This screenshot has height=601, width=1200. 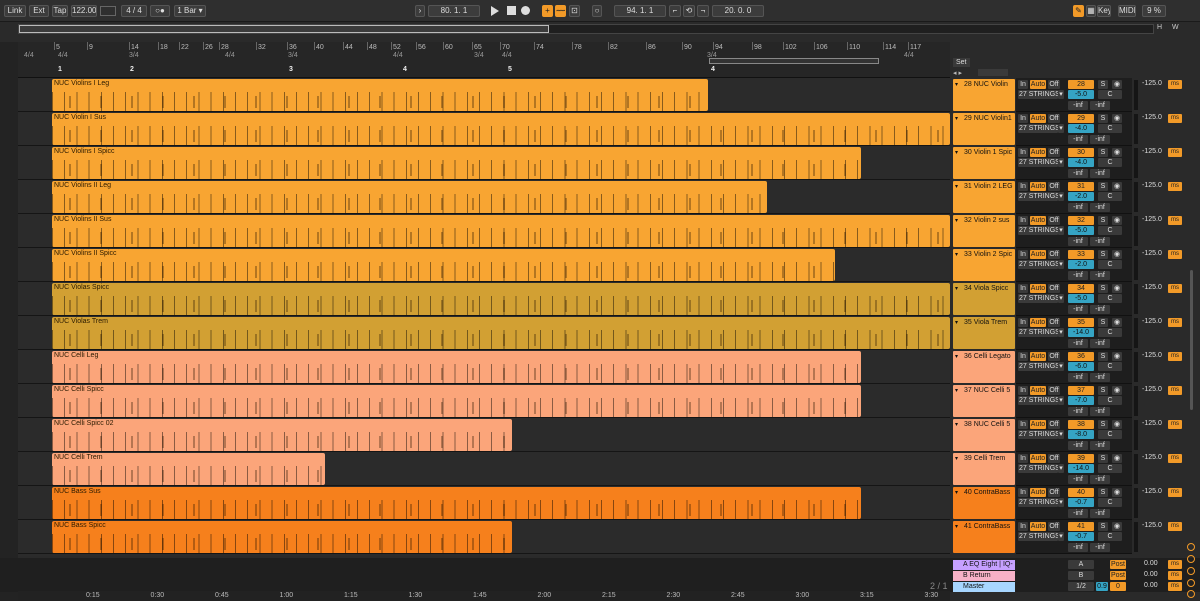 I want to click on track-lane: NUC Violins I Leg, so click(x=484, y=95).